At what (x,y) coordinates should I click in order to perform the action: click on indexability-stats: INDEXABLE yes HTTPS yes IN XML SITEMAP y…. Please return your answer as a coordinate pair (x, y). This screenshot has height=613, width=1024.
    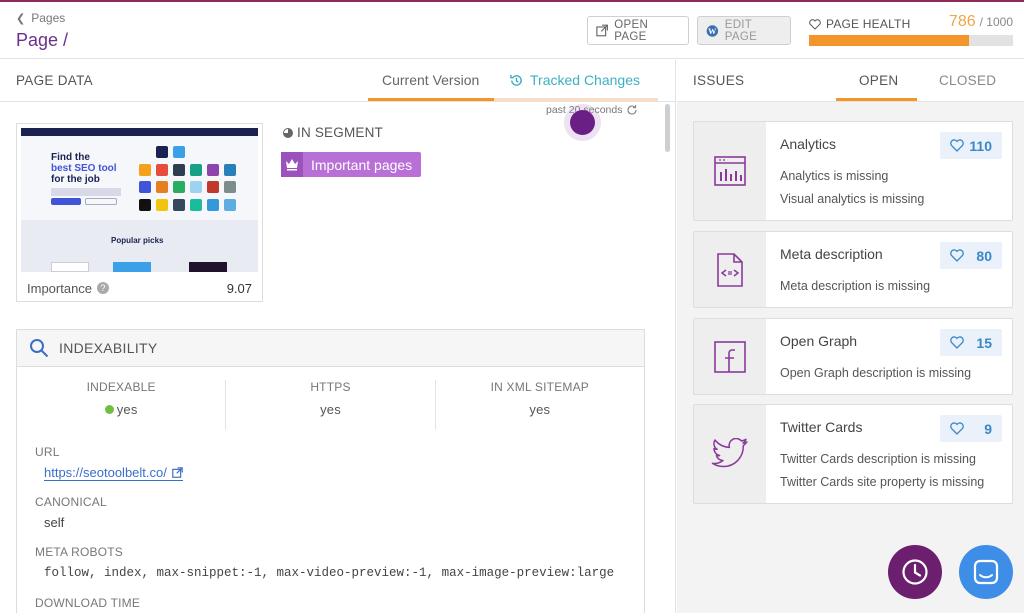
    Looking at the image, I should click on (330, 405).